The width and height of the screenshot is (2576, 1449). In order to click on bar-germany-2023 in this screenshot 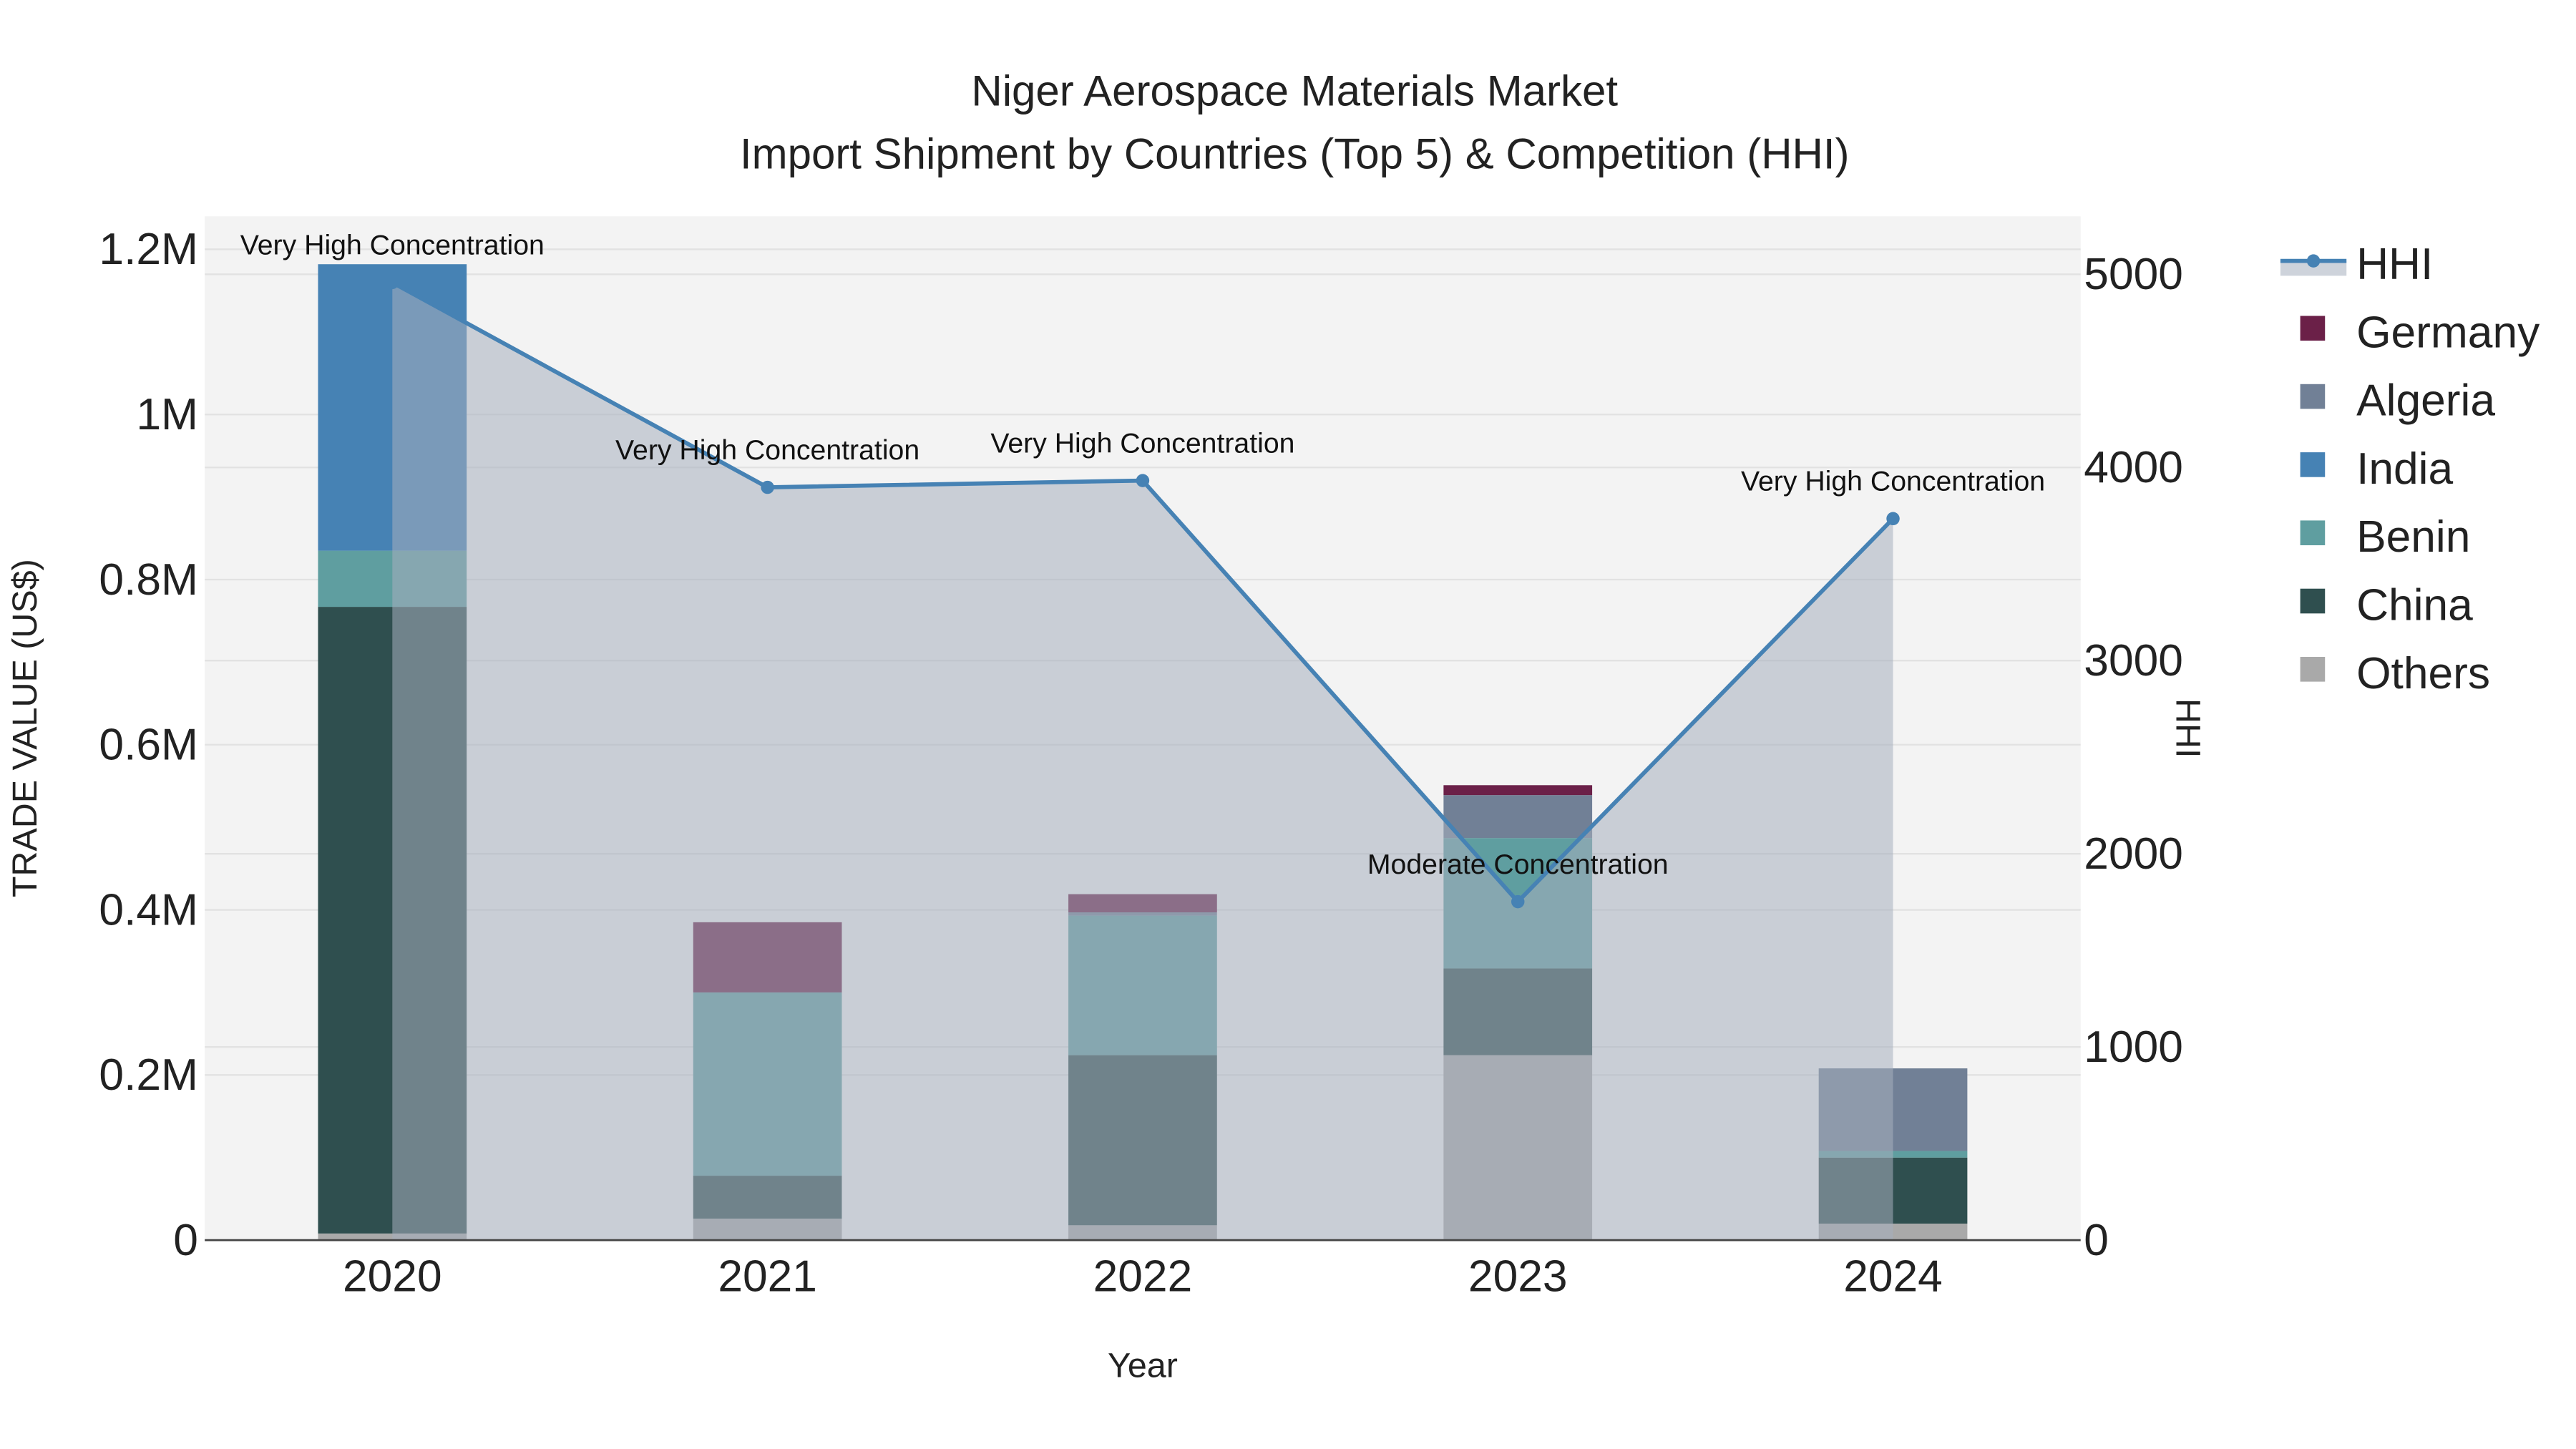, I will do `click(1518, 790)`.